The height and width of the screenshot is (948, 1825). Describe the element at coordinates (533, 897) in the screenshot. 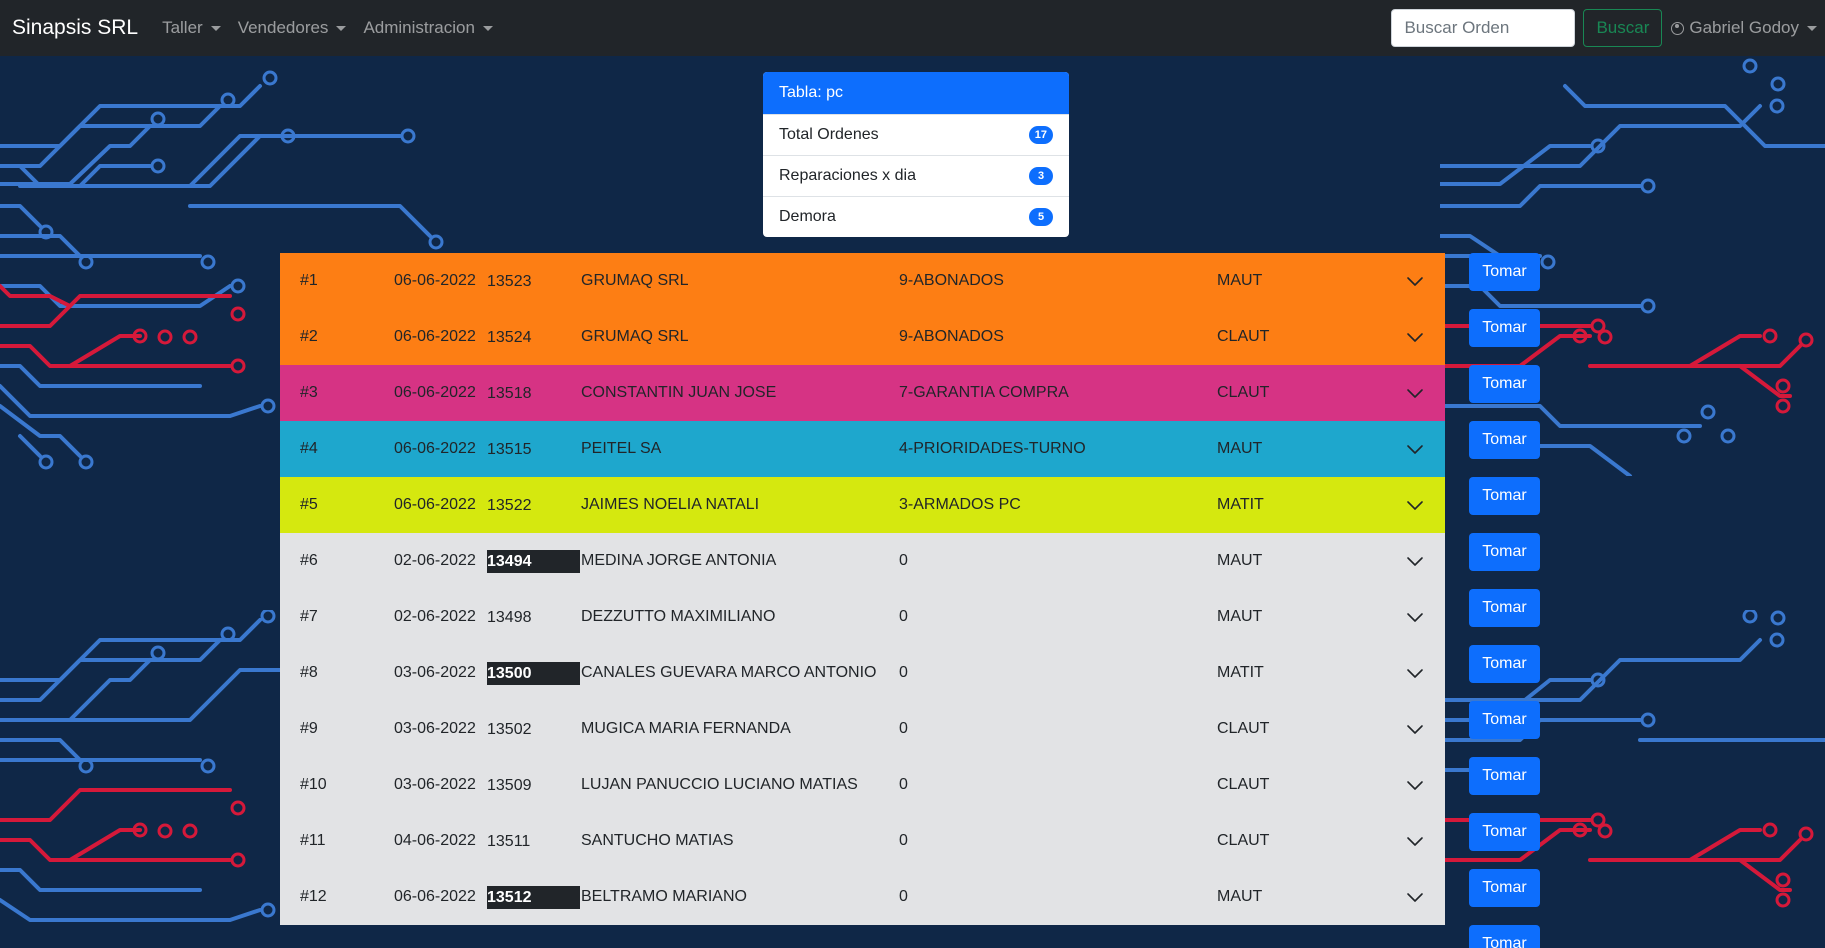

I see `order-id: 13512` at that location.